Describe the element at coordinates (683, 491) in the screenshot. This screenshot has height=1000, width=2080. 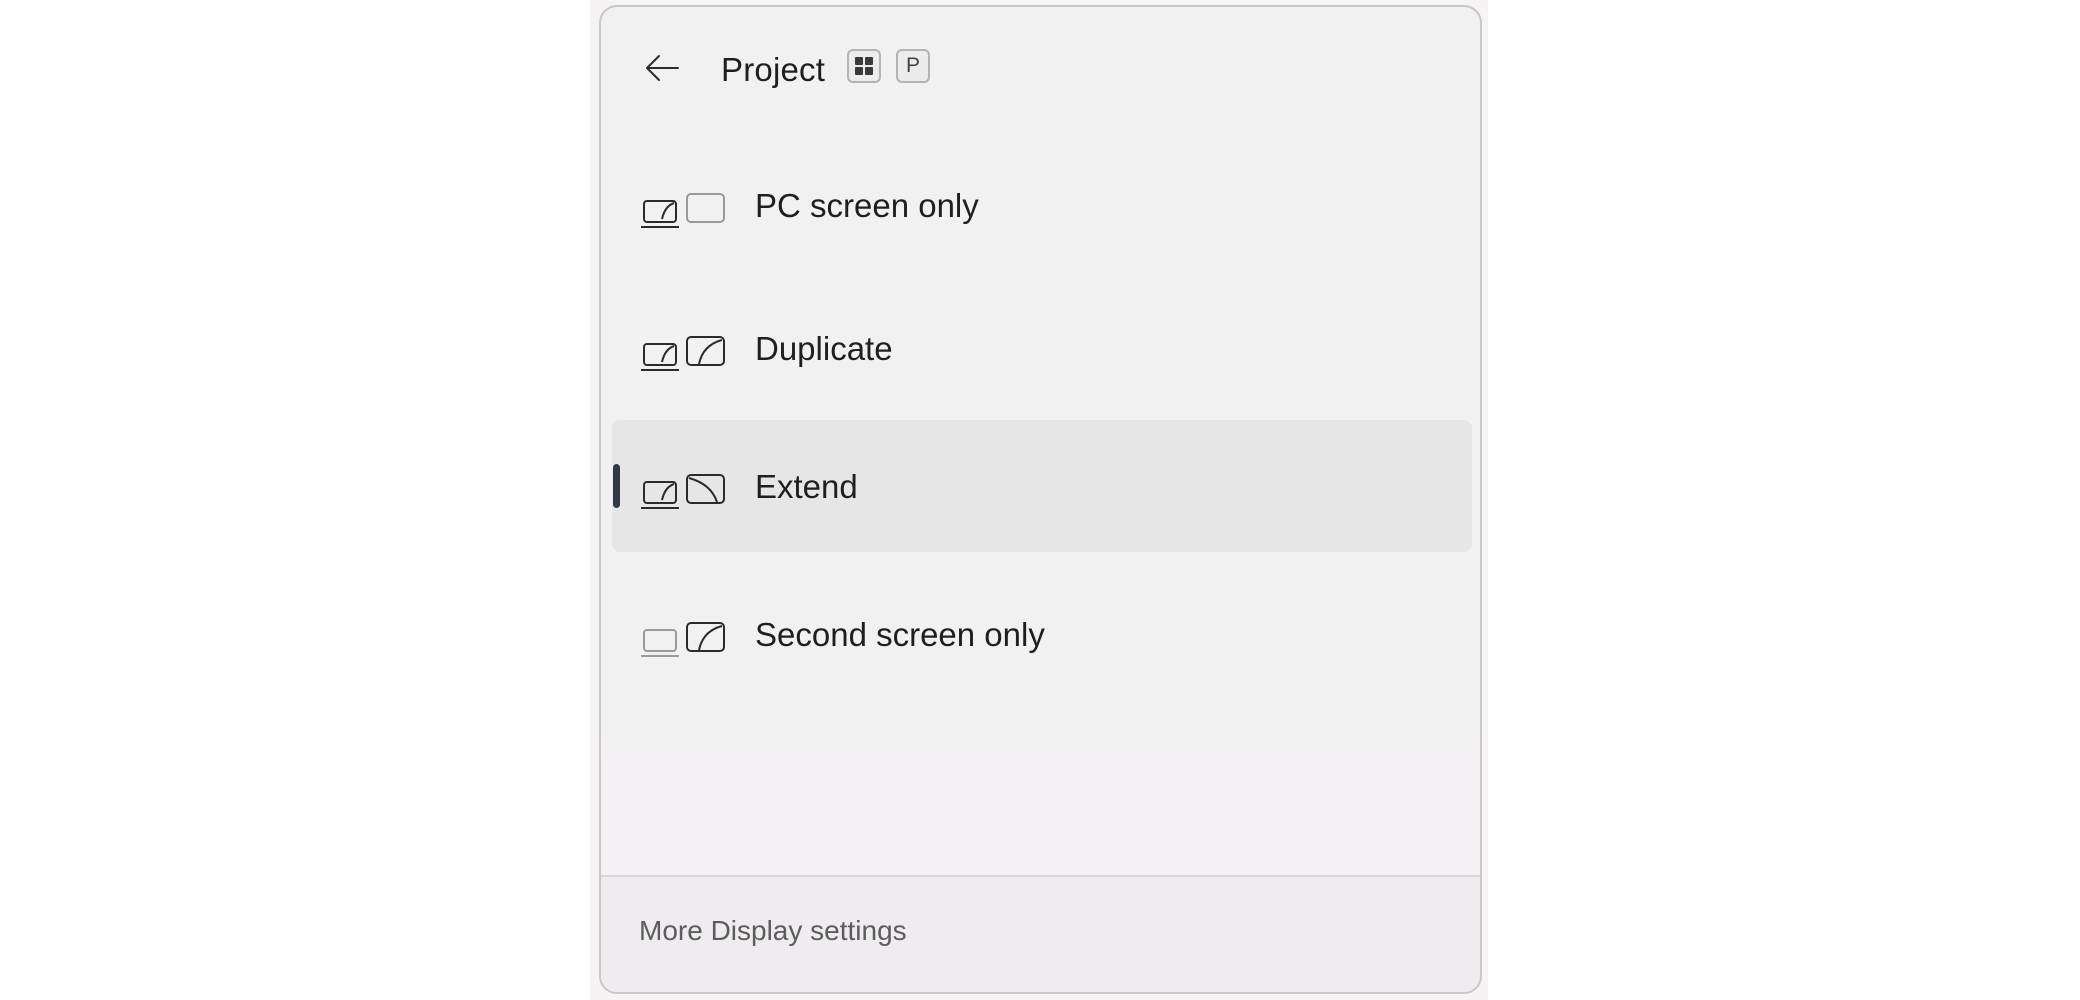
I see `extend-icon` at that location.